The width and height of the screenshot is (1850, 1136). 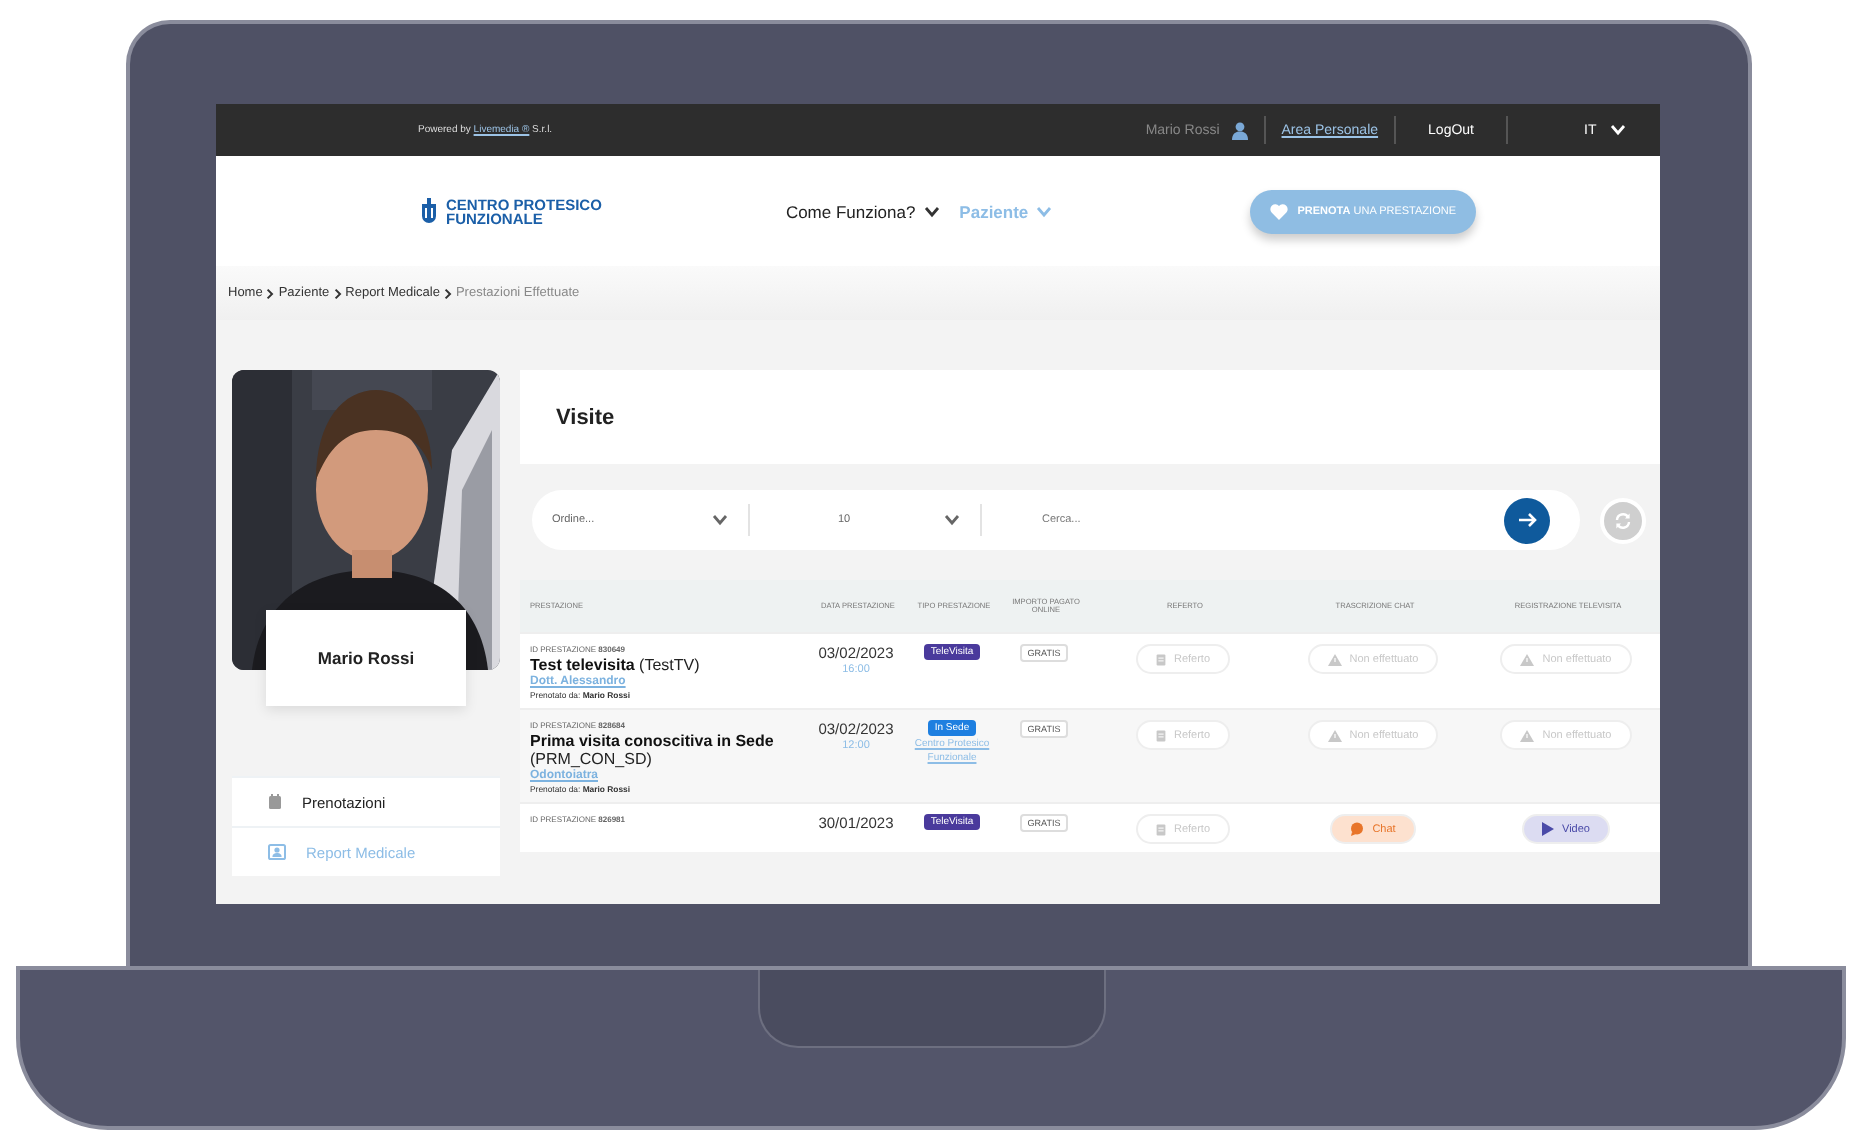 I want to click on play-icon, so click(x=1548, y=829).